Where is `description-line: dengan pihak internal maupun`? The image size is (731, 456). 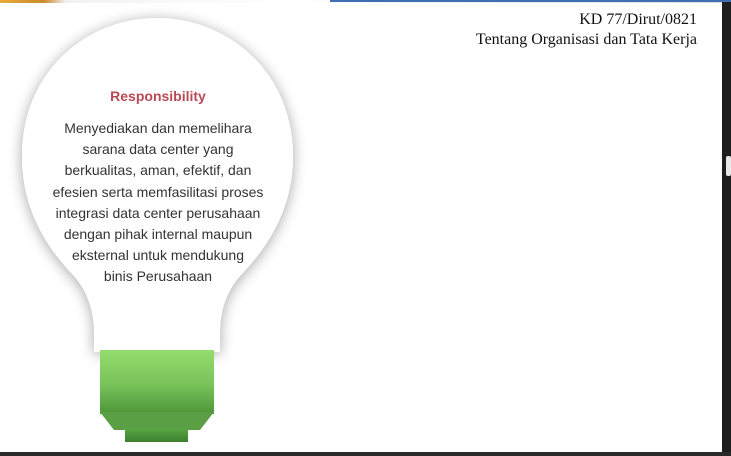
description-line: dengan pihak internal maupun is located at coordinates (158, 234).